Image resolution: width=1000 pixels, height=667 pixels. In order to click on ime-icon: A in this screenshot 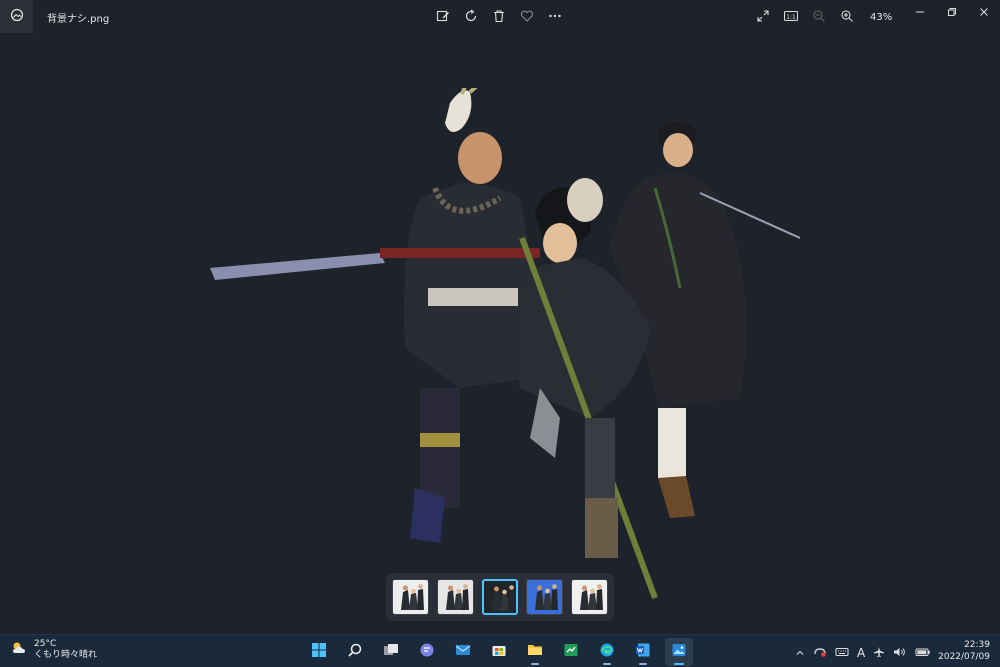, I will do `click(861, 653)`.